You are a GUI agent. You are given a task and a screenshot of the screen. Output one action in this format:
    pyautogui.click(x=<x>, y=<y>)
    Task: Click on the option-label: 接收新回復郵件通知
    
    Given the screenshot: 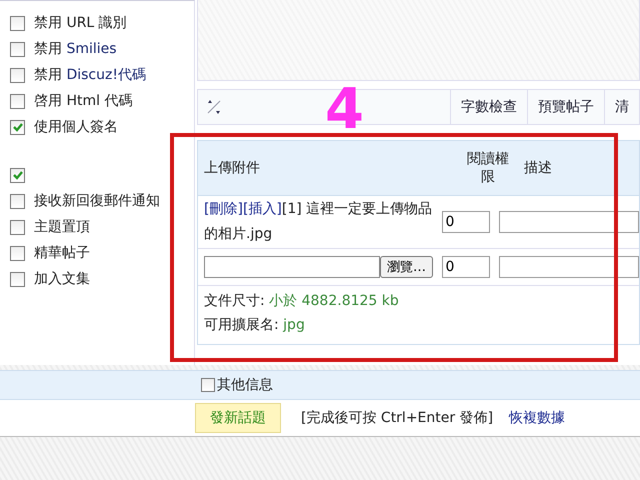 What is the action you would take?
    pyautogui.click(x=97, y=201)
    